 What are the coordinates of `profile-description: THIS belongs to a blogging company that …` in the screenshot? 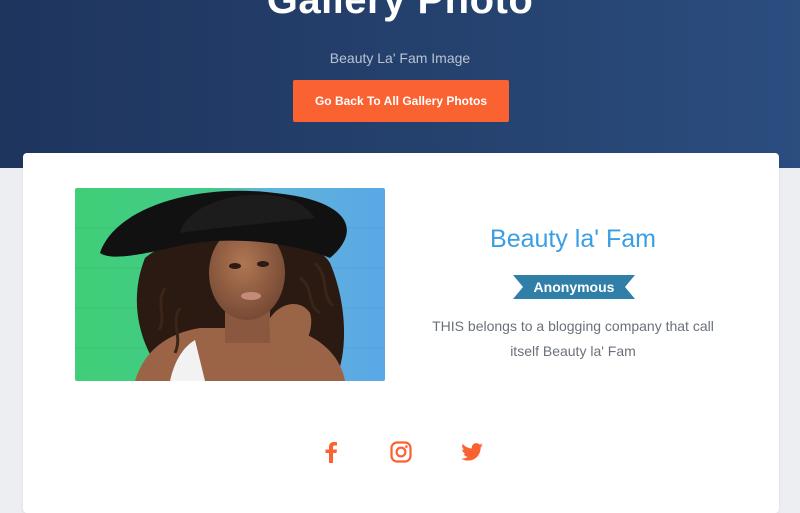 It's located at (573, 338).